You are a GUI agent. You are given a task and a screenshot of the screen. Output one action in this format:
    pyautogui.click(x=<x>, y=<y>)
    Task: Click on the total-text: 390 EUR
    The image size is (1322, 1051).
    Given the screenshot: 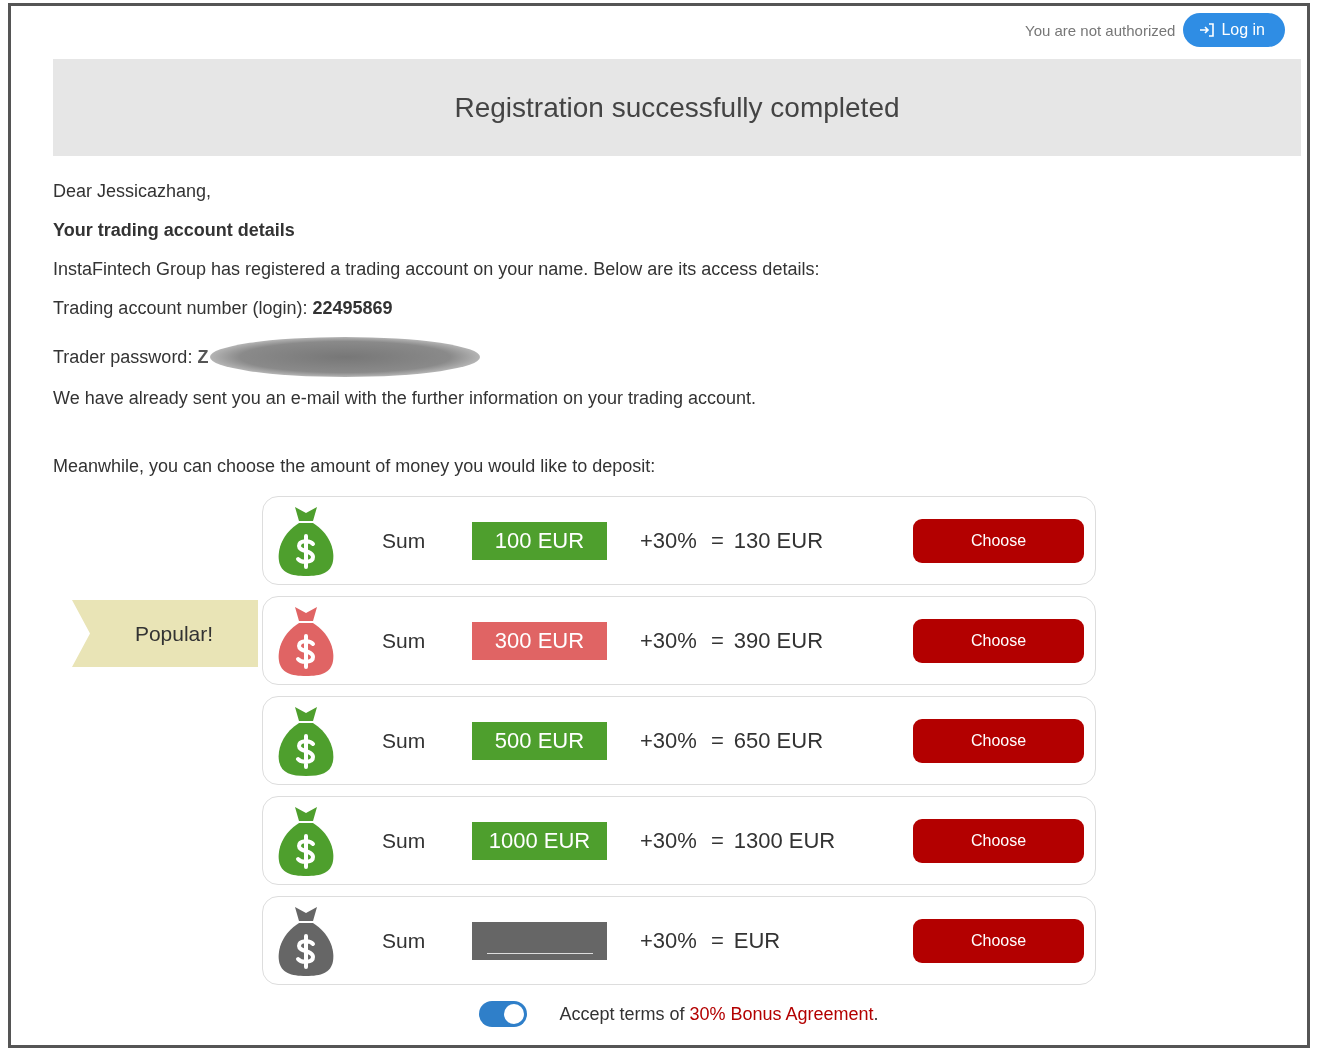 What is the action you would take?
    pyautogui.click(x=778, y=640)
    